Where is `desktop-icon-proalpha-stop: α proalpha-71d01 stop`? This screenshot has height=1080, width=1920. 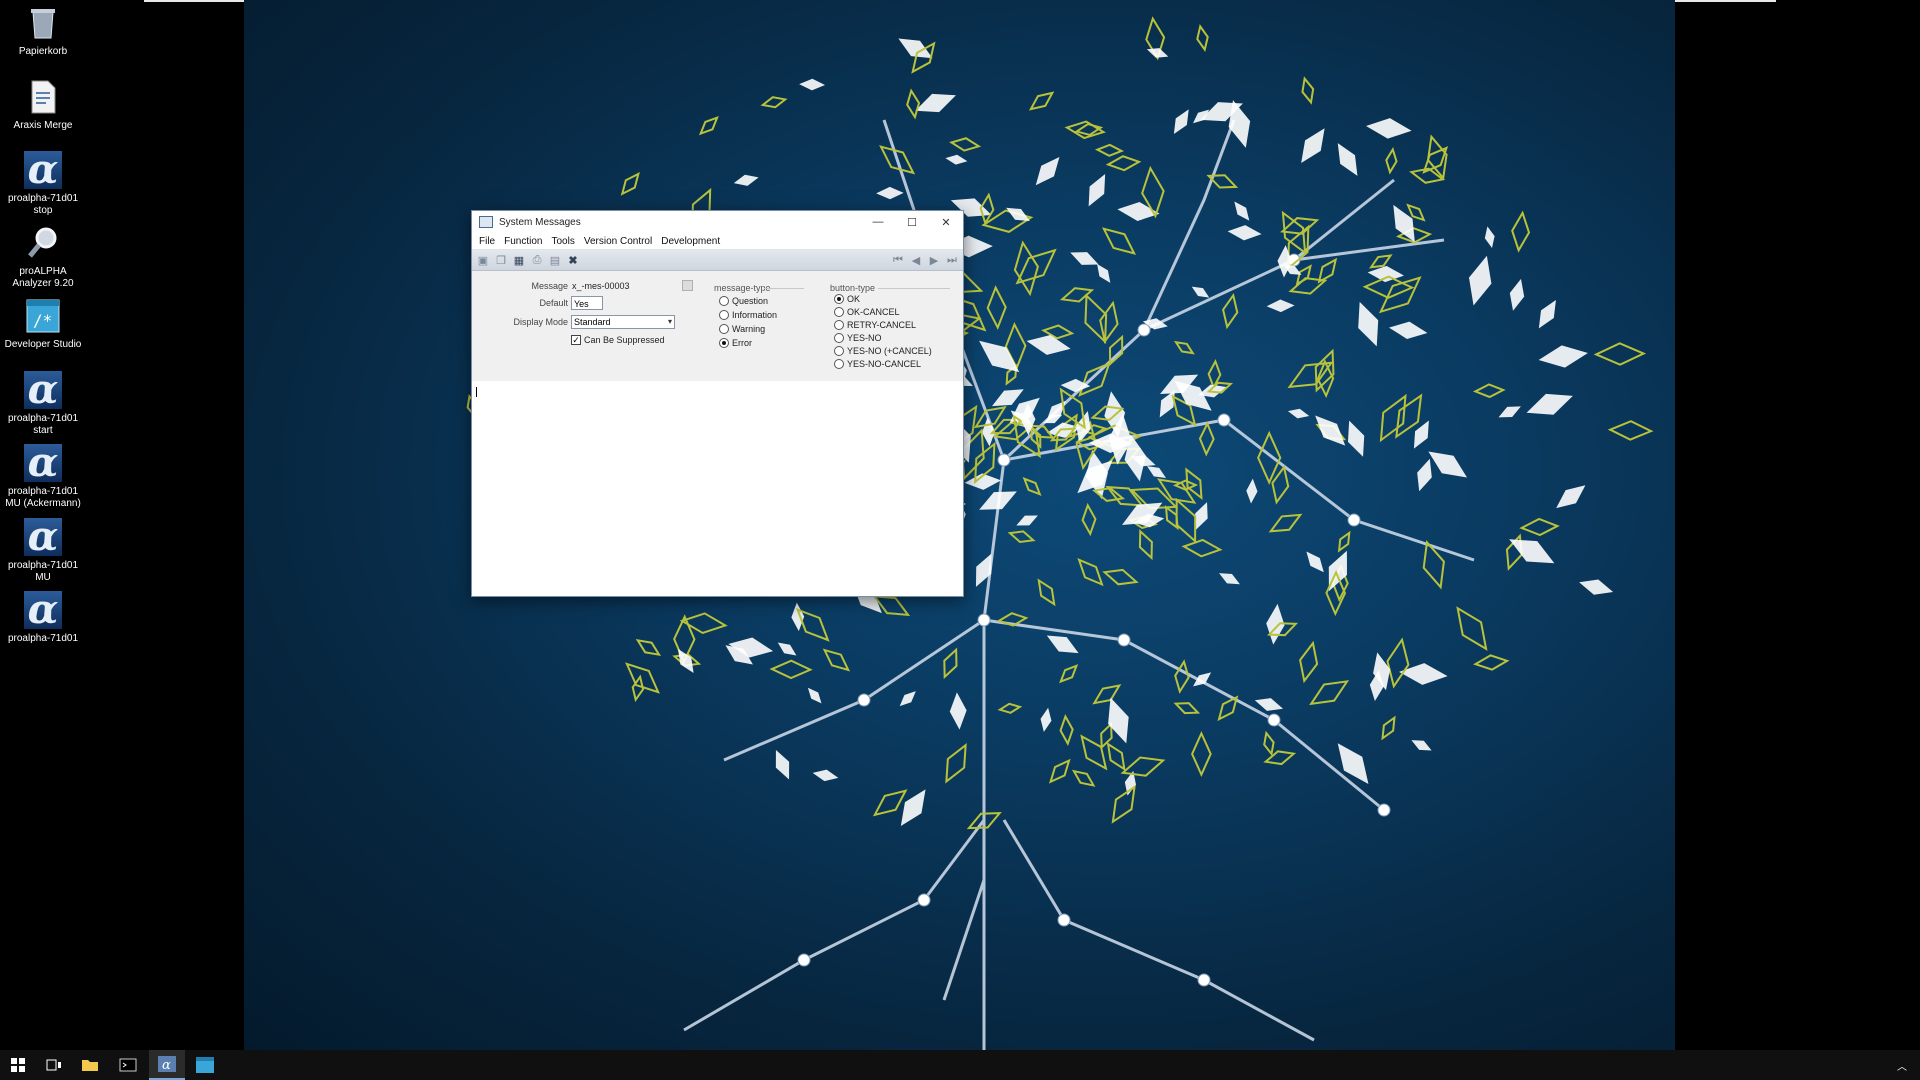 desktop-icon-proalpha-stop: α proalpha-71d01 stop is located at coordinates (43, 183).